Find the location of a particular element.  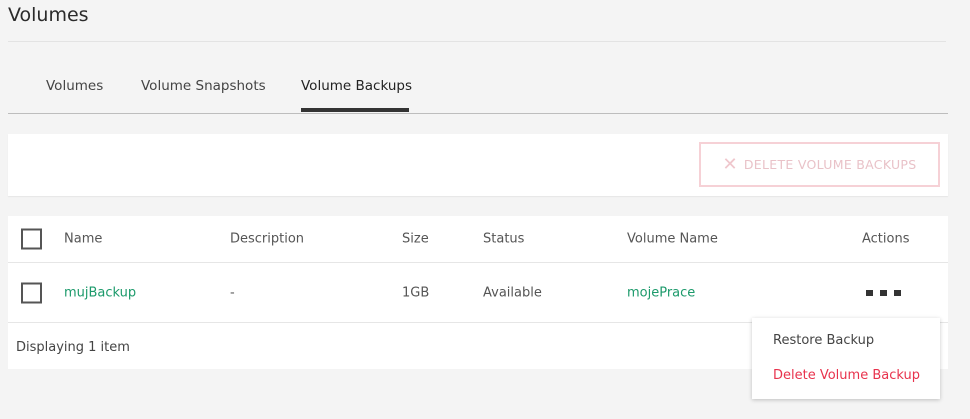

column-header-name: Name is located at coordinates (83, 239).